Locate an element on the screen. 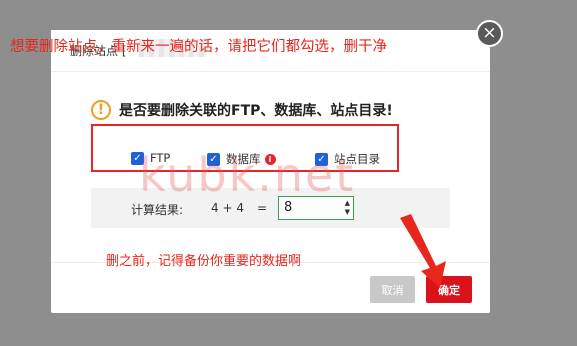  warning-row: ! 是否要删除关联的FTP、数据库、站点目录! is located at coordinates (242, 110).